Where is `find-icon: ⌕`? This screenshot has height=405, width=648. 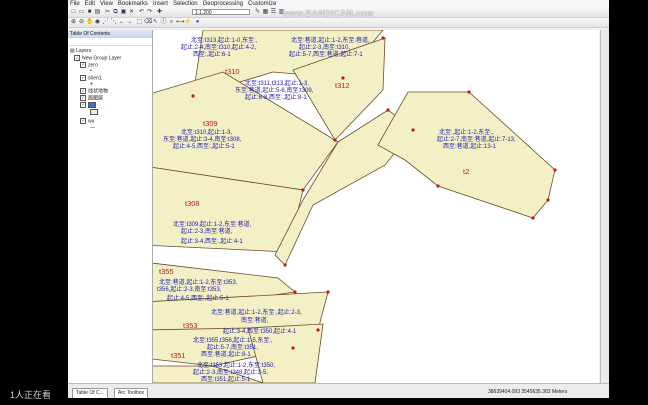
find-icon: ⌕ is located at coordinates (171, 22).